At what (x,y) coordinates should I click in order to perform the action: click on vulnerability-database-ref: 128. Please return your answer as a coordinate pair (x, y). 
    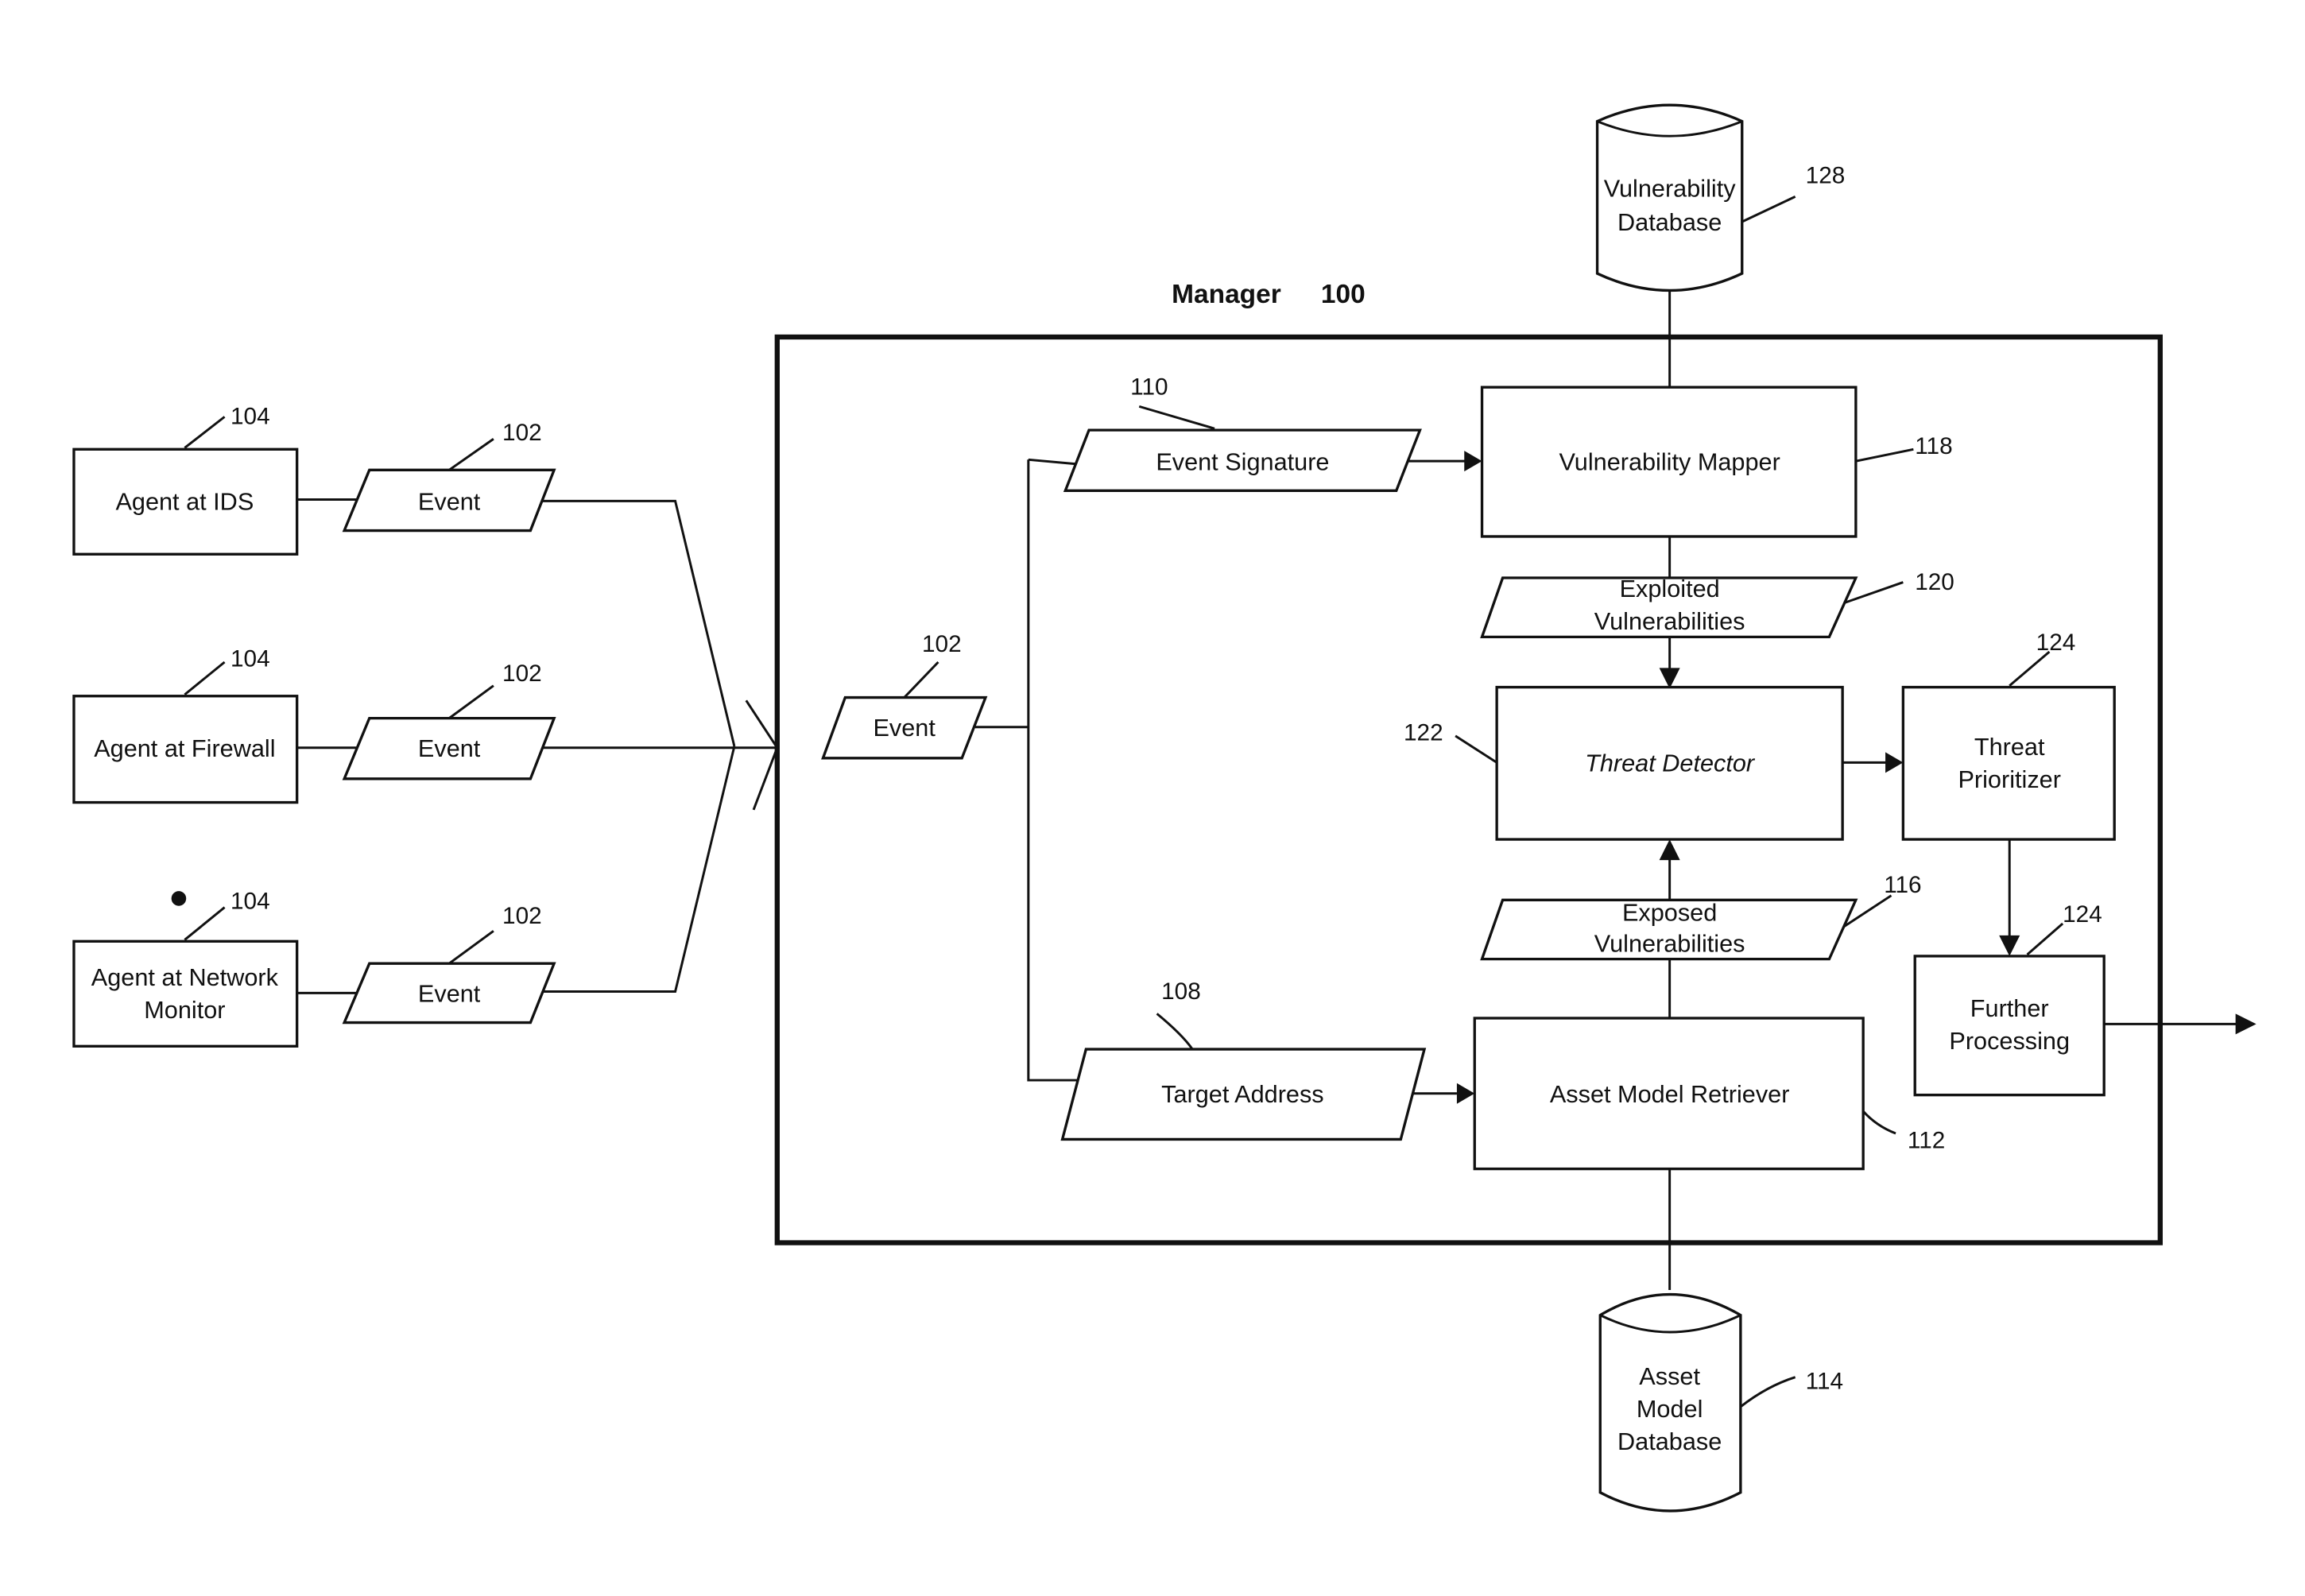
    Looking at the image, I should click on (1826, 176).